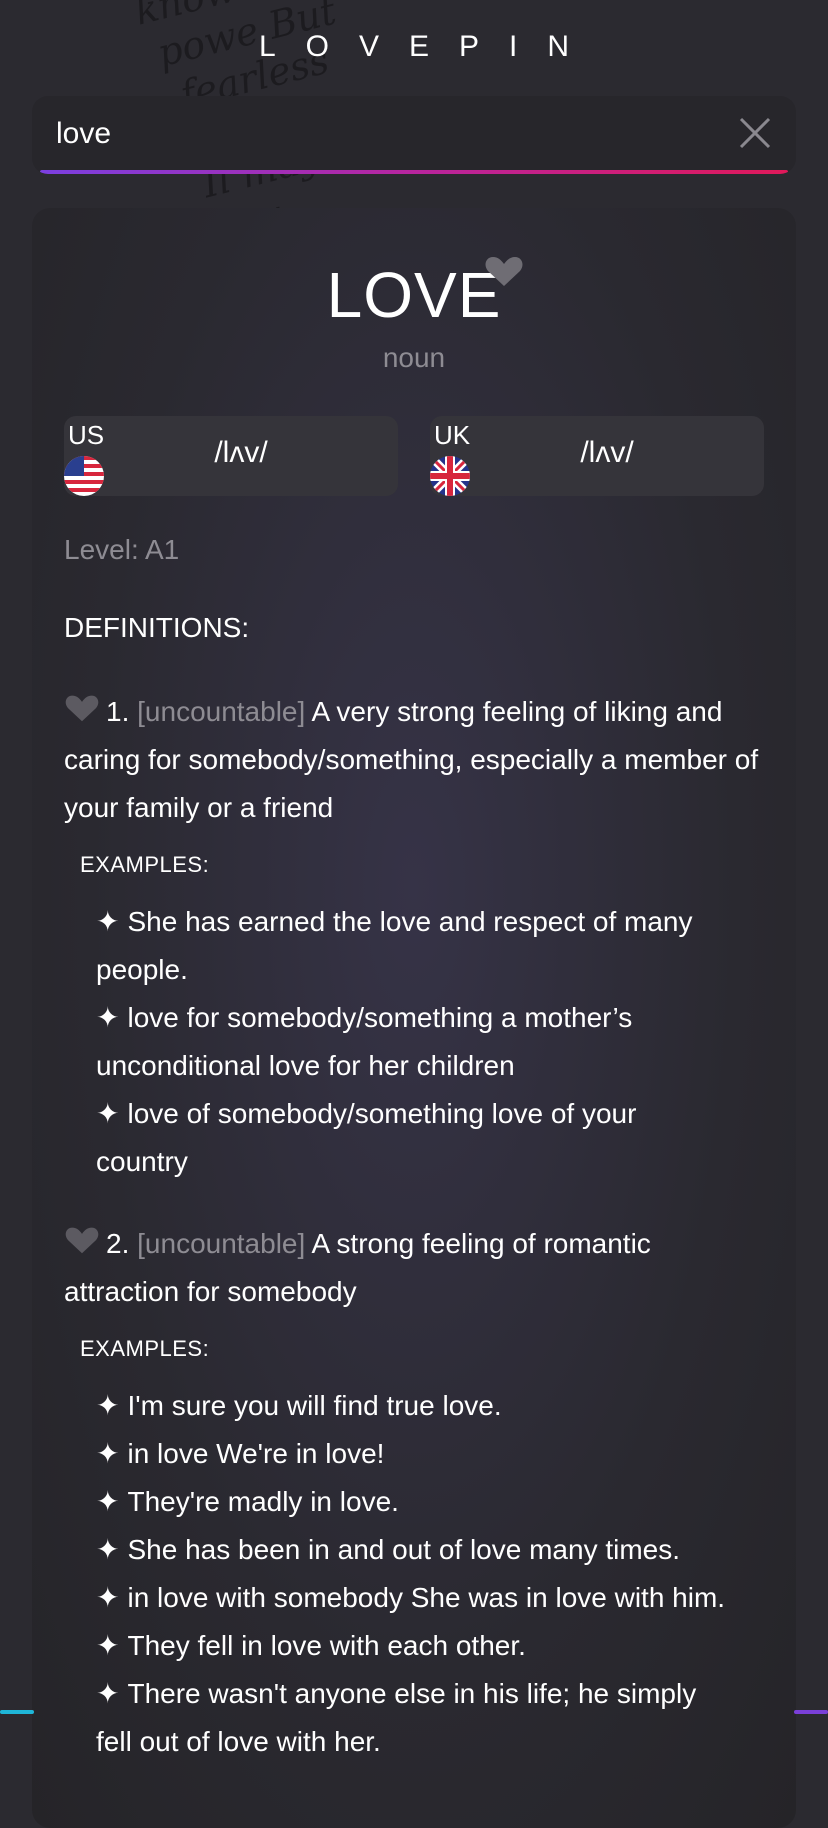 Image resolution: width=828 pixels, height=1828 pixels. I want to click on clear-search-button, so click(755, 133).